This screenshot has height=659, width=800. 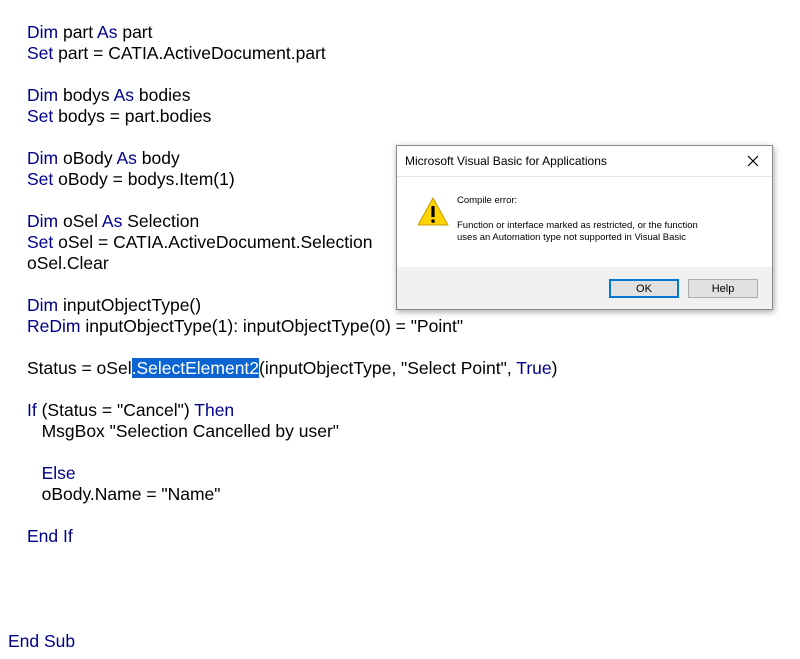 I want to click on code-line: MsgBox "Selection Cancelled by user", so click(x=183, y=431).